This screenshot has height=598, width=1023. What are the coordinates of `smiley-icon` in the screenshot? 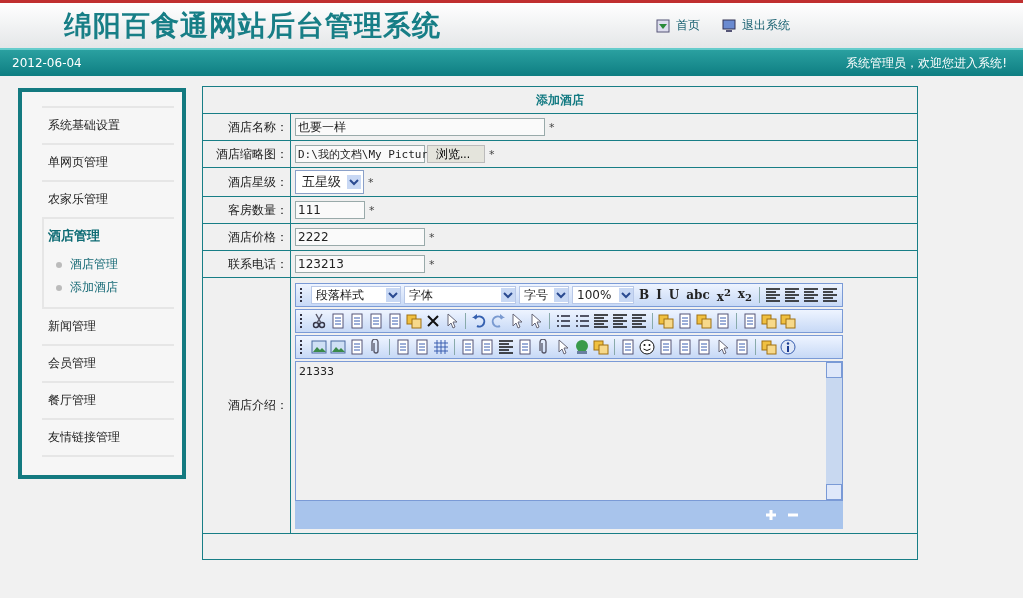 It's located at (647, 347).